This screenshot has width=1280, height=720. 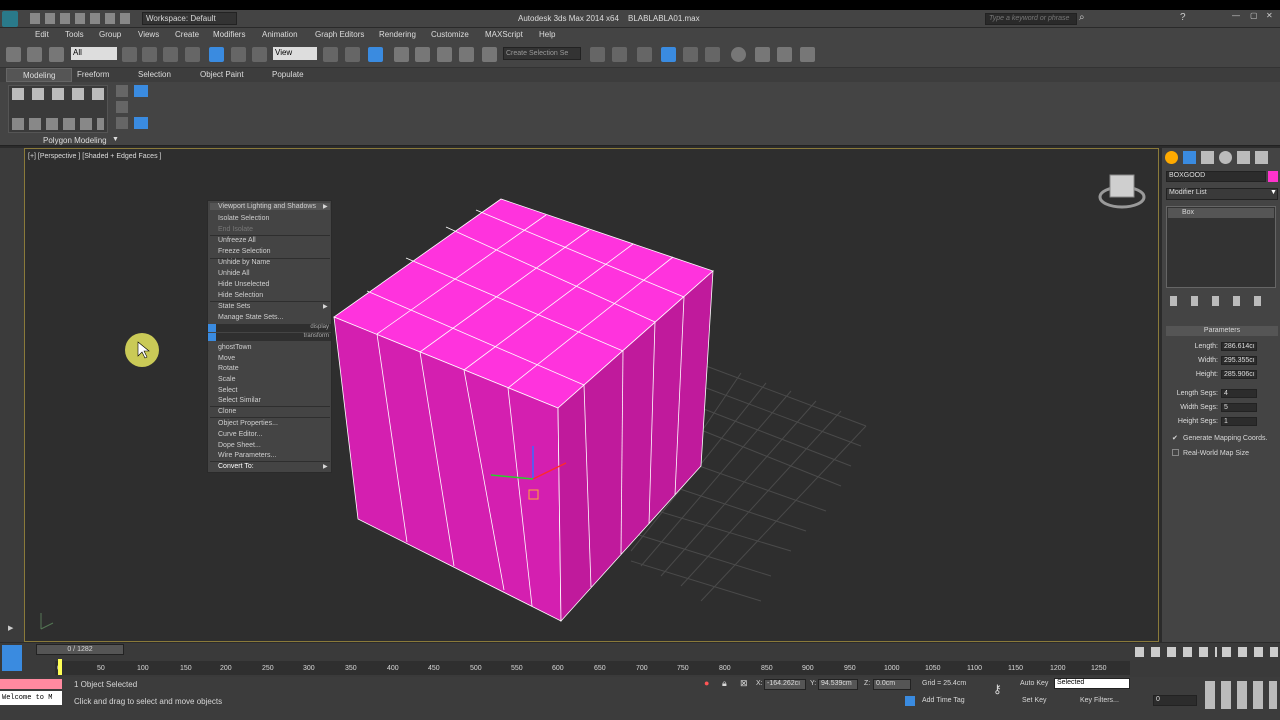 What do you see at coordinates (1254, 15) in the screenshot?
I see `maximize-icon: ▢` at bounding box center [1254, 15].